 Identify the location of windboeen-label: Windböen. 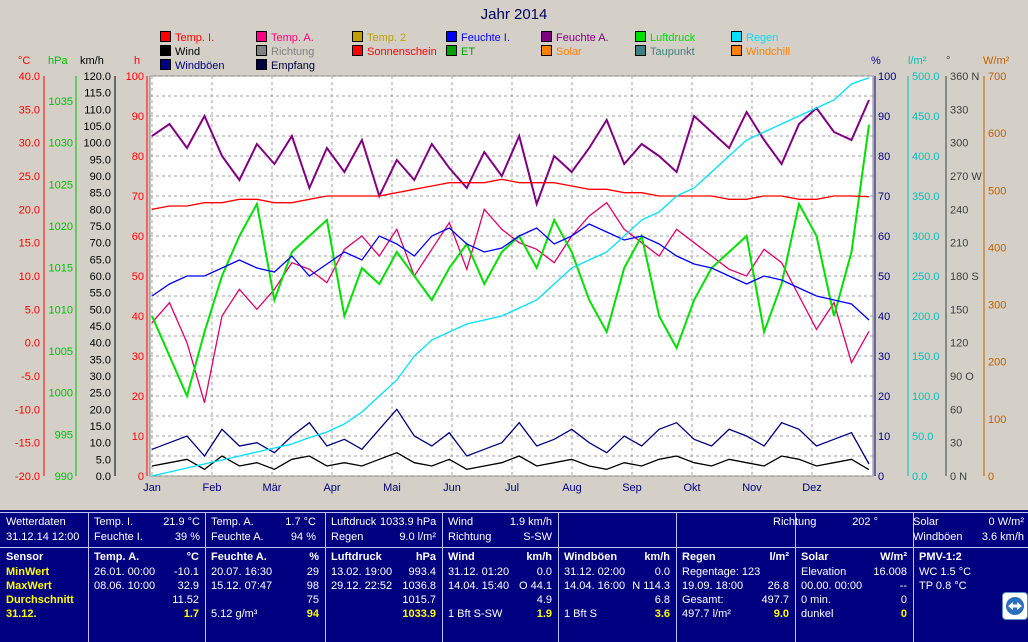
(938, 537).